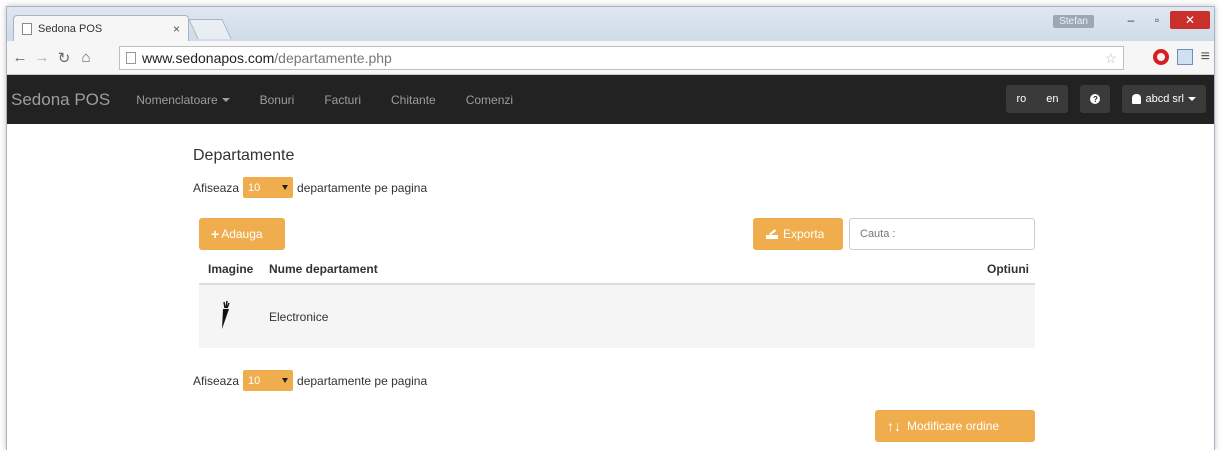  Describe the element at coordinates (244, 155) in the screenshot. I see `page-title: Departamente` at that location.